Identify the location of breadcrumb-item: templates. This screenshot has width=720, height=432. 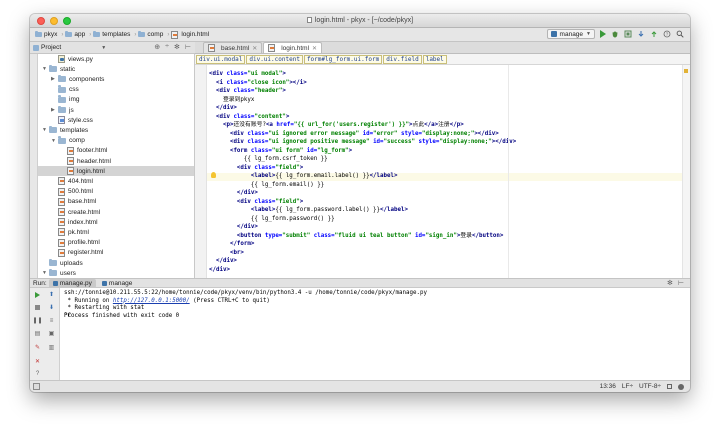
(112, 34).